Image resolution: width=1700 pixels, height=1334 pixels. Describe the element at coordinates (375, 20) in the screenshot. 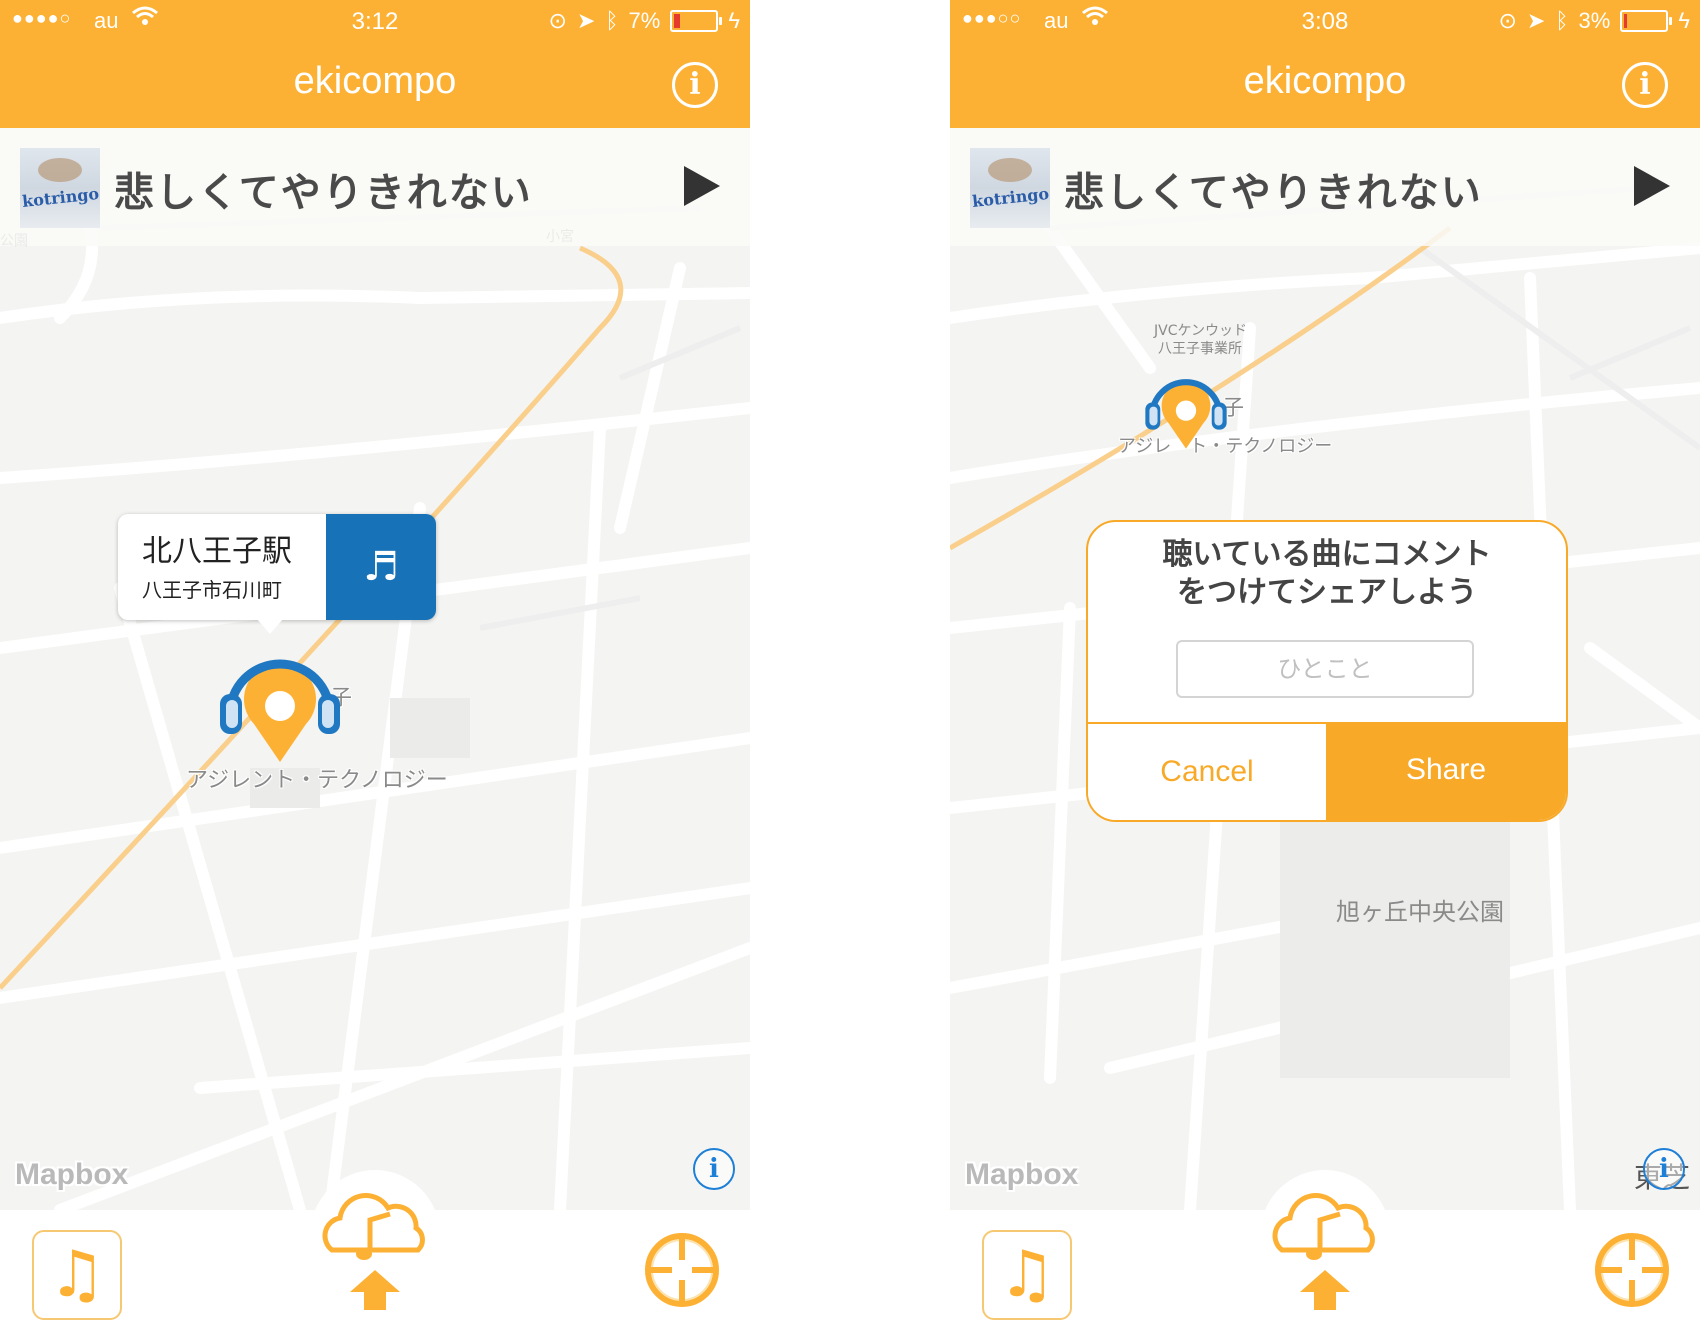

I see `status-bar: ●●●●○ au 3:12 ⊙ ➤ ᛒ 7% ϟ` at that location.